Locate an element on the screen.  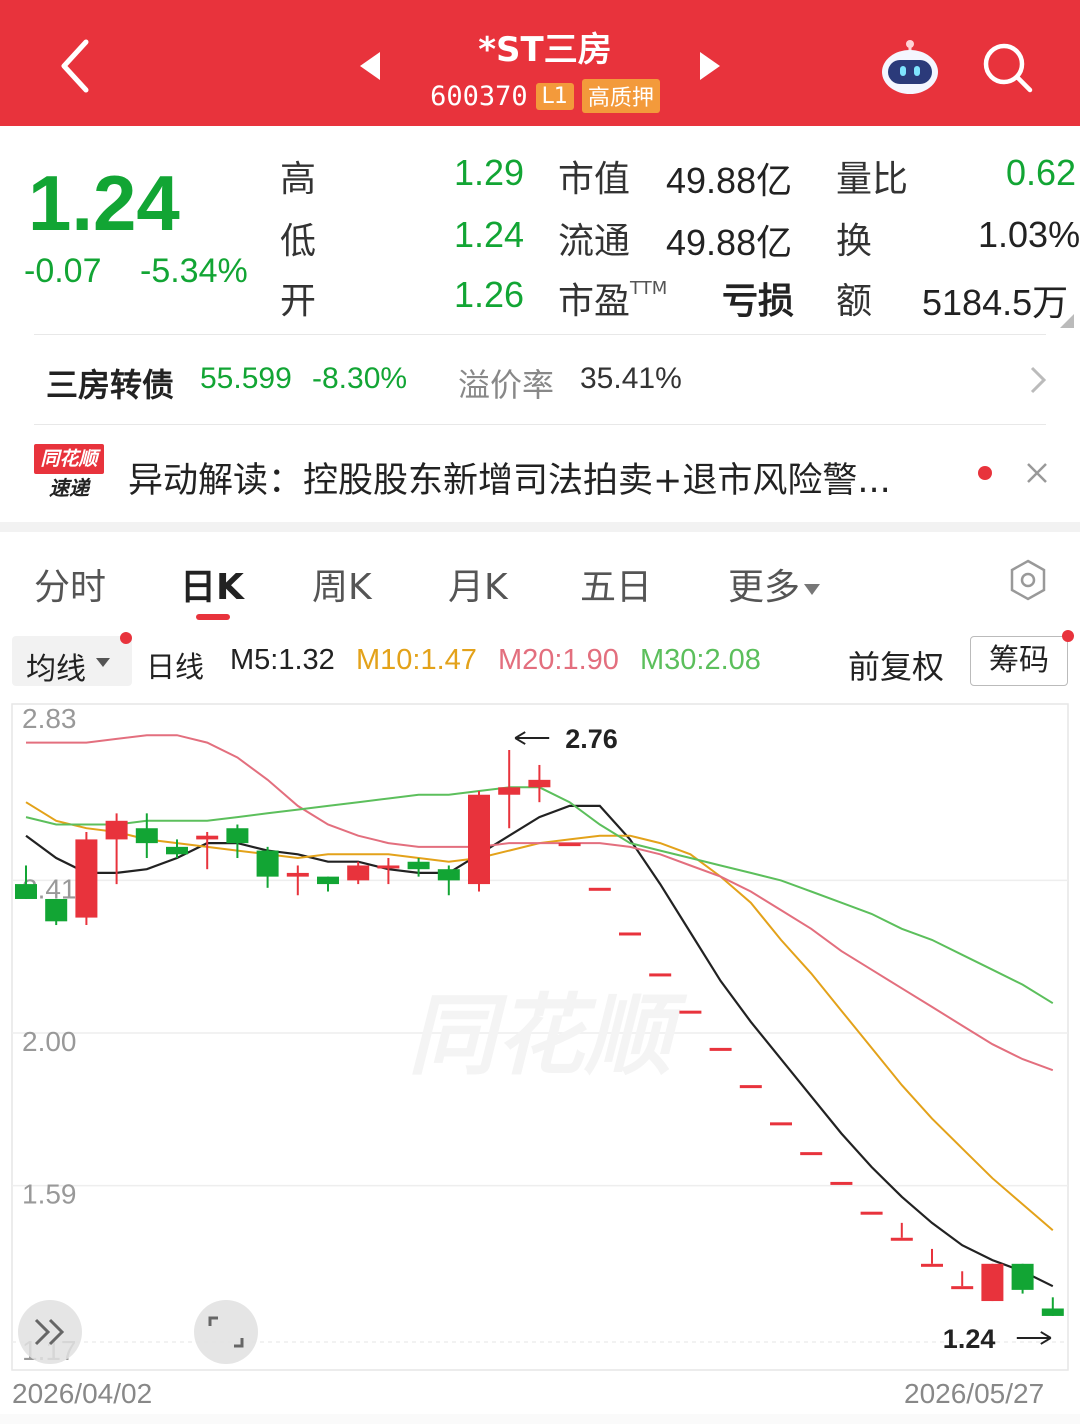
expand-corner-icon is located at coordinates (1067, 321).